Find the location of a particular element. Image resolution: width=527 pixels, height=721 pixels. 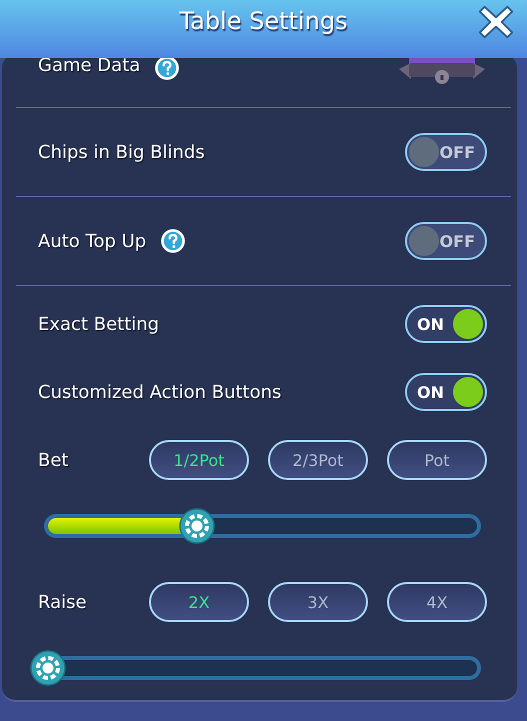

setting-label: Chips in Big Blinds is located at coordinates (121, 152).